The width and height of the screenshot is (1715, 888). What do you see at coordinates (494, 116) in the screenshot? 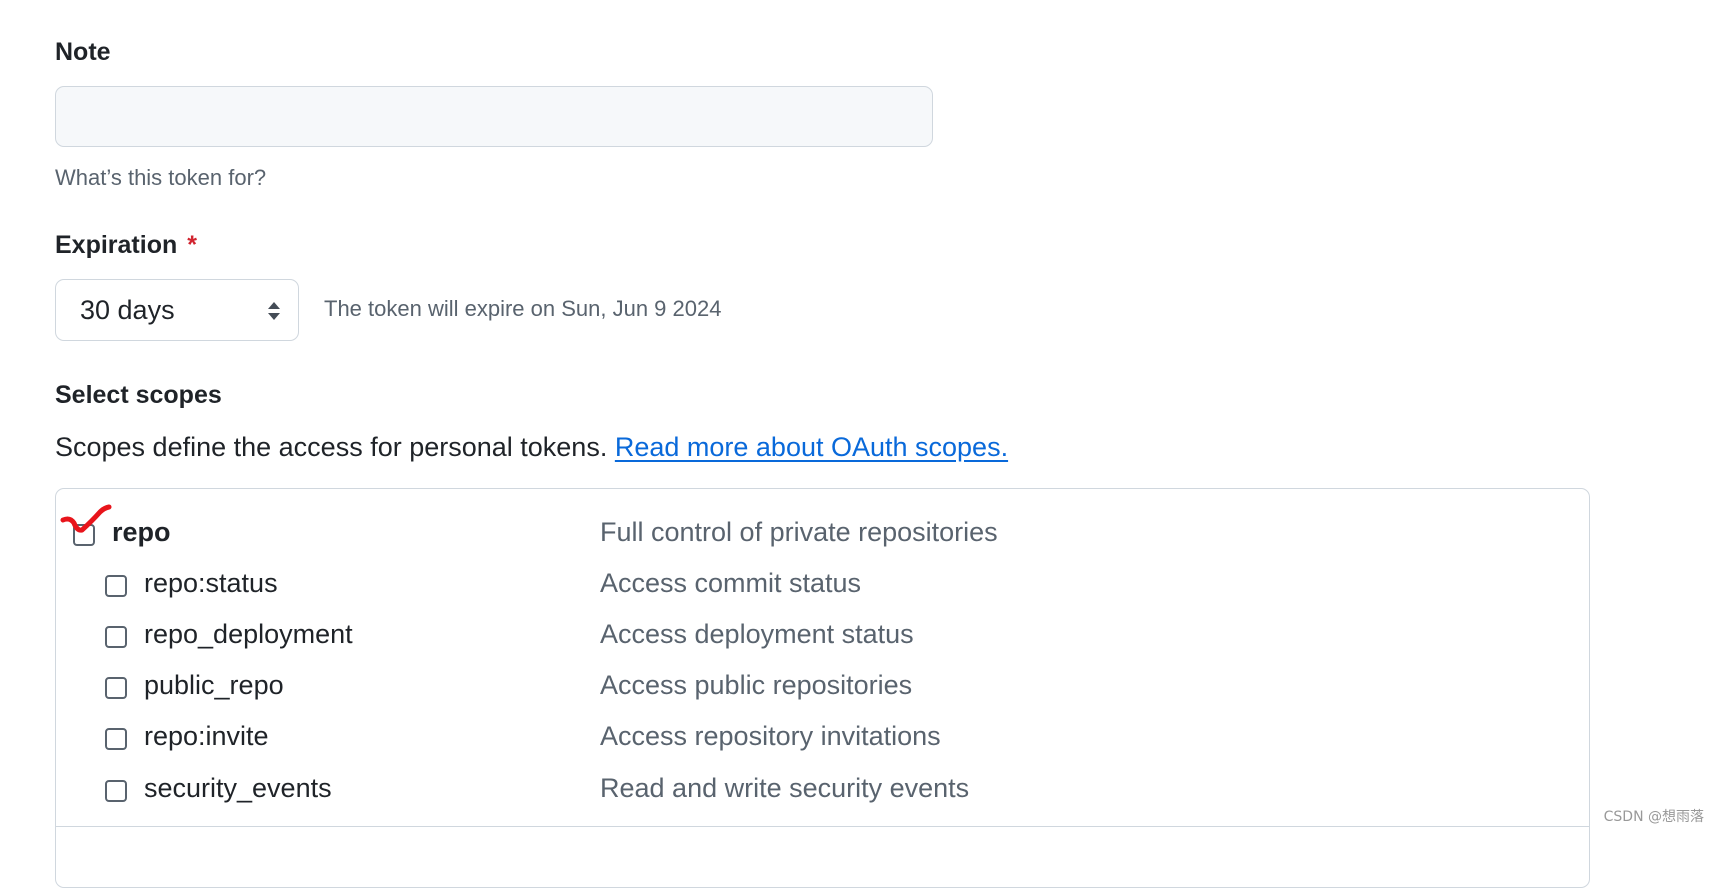
I see `note-input` at bounding box center [494, 116].